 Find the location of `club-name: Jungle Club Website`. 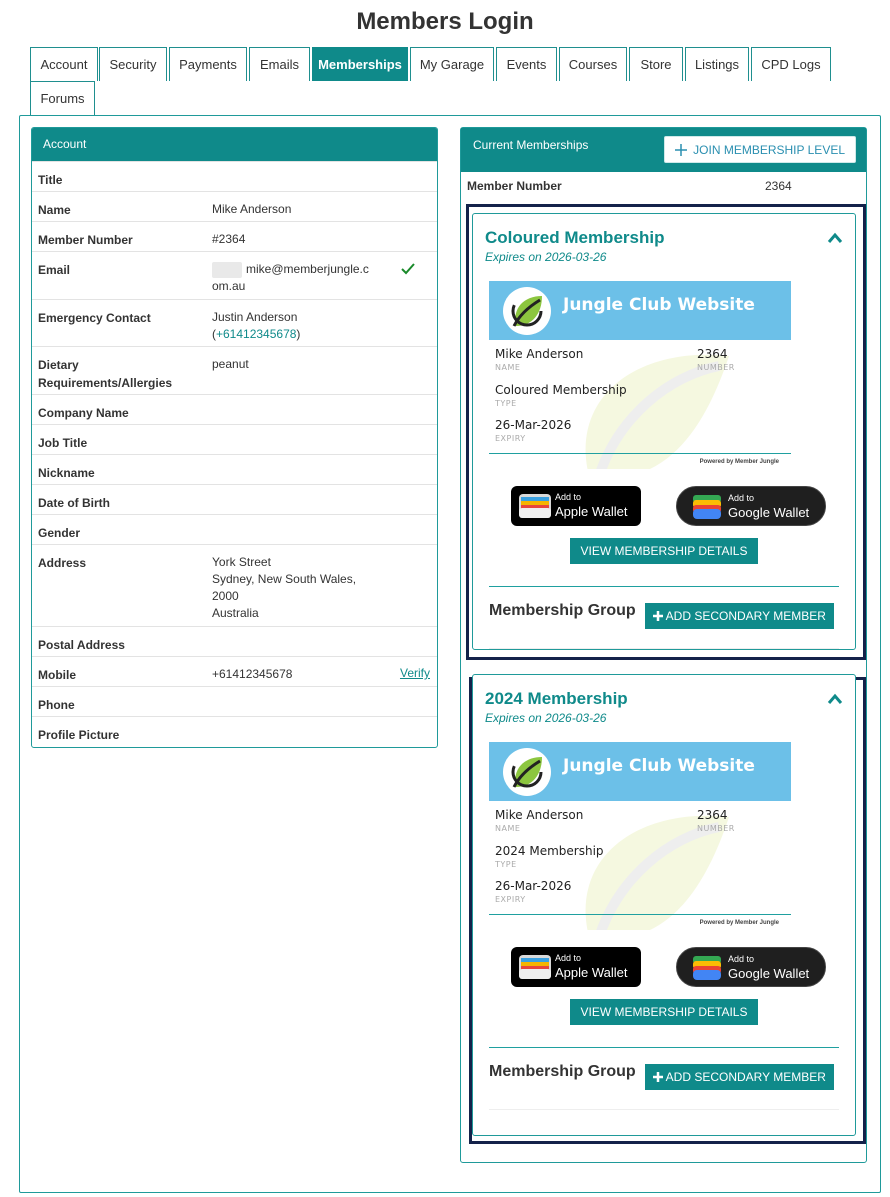

club-name: Jungle Club Website is located at coordinates (659, 766).